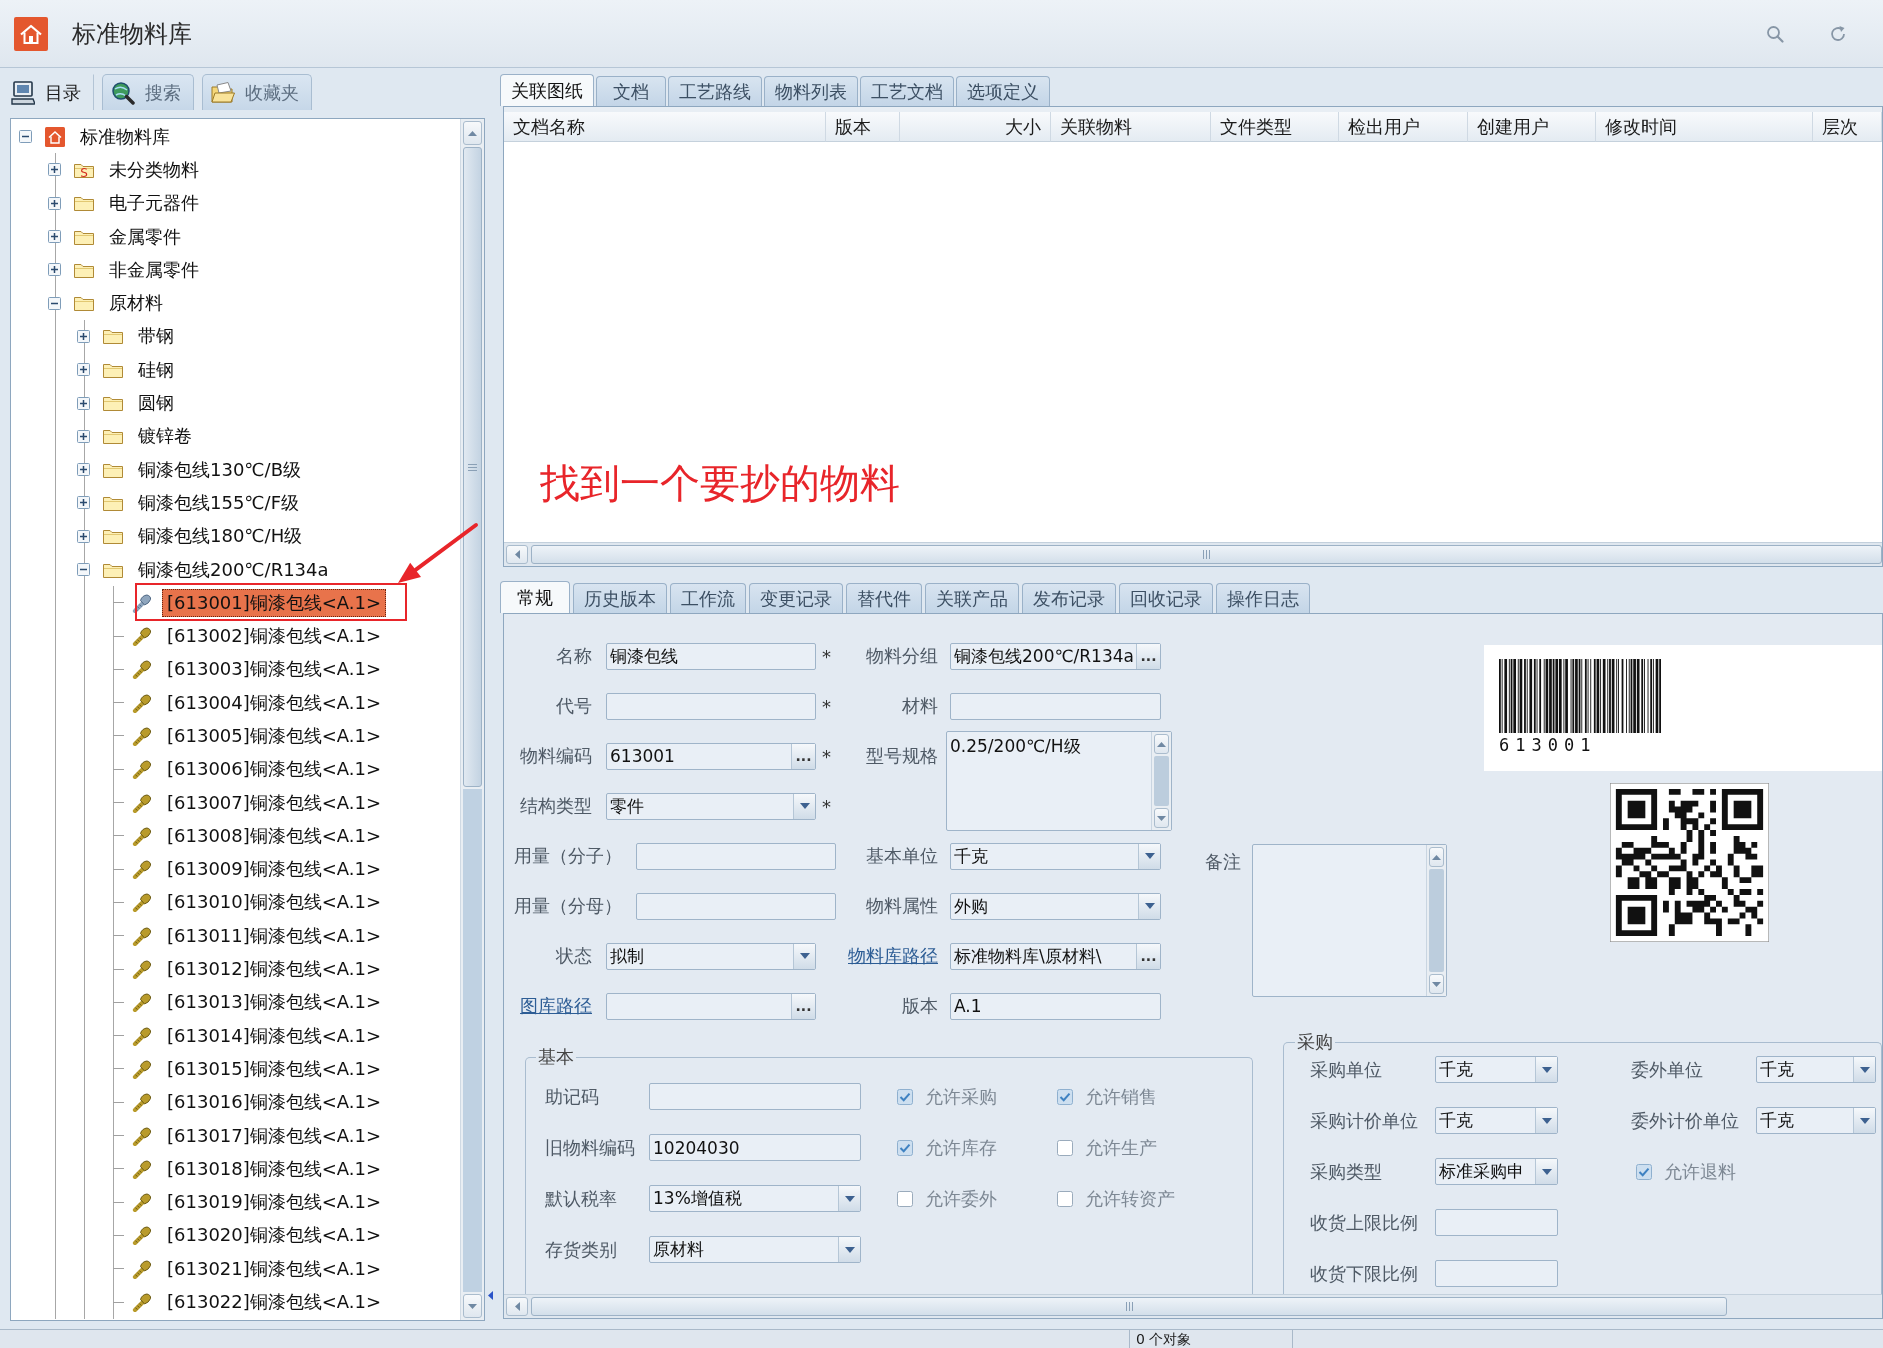 The width and height of the screenshot is (1883, 1348). What do you see at coordinates (884, 598) in the screenshot?
I see `tab: 替代件` at bounding box center [884, 598].